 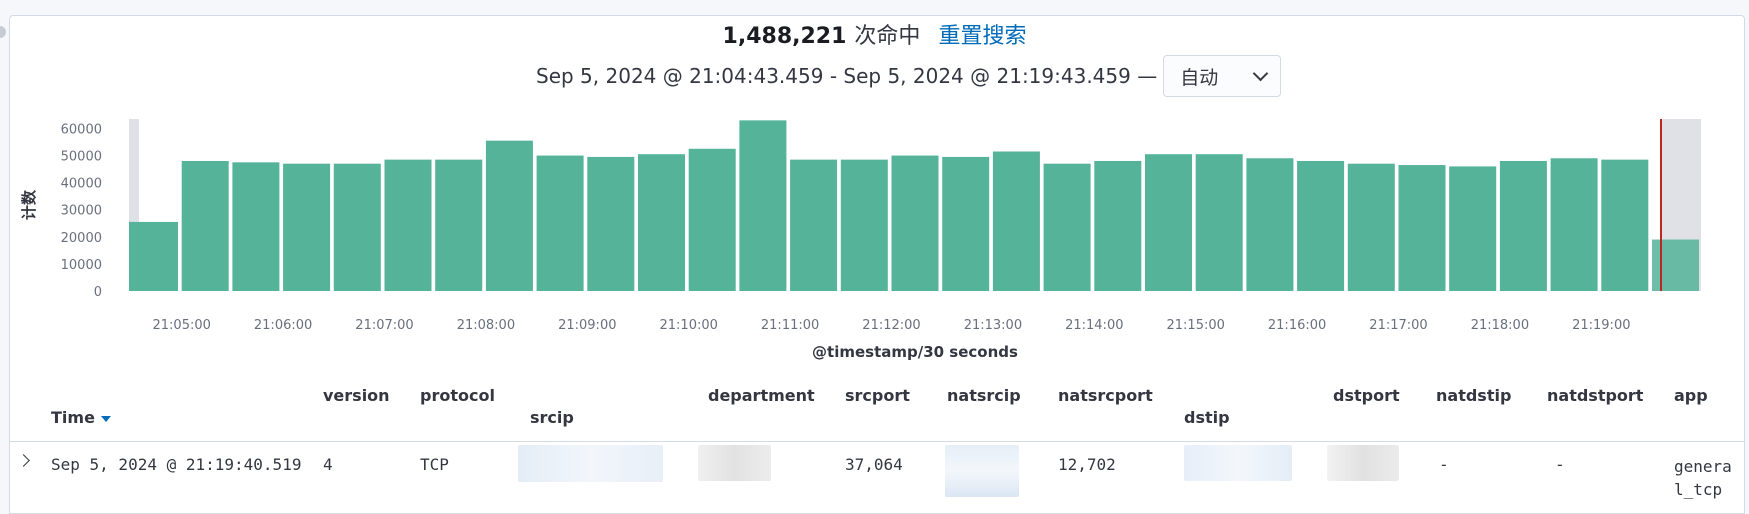 What do you see at coordinates (790, 325) in the screenshot?
I see `x-tick-label: 21:11:00` at bounding box center [790, 325].